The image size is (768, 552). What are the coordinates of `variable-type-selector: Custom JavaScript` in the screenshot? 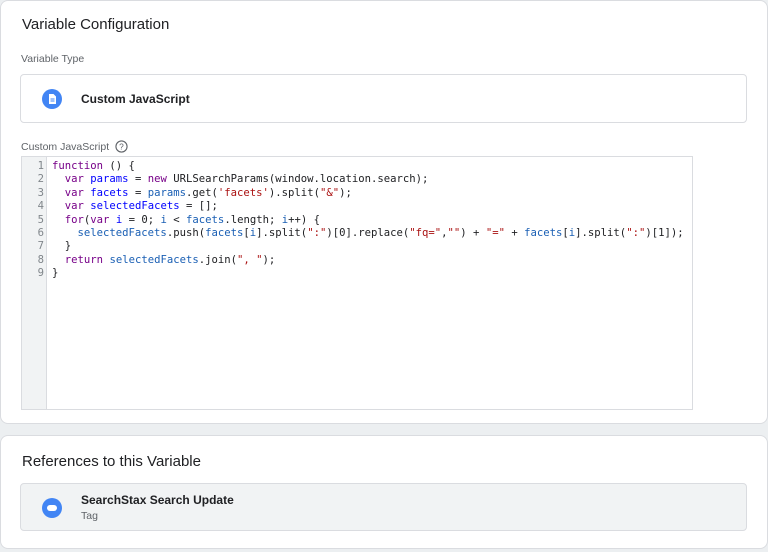 It's located at (383, 98).